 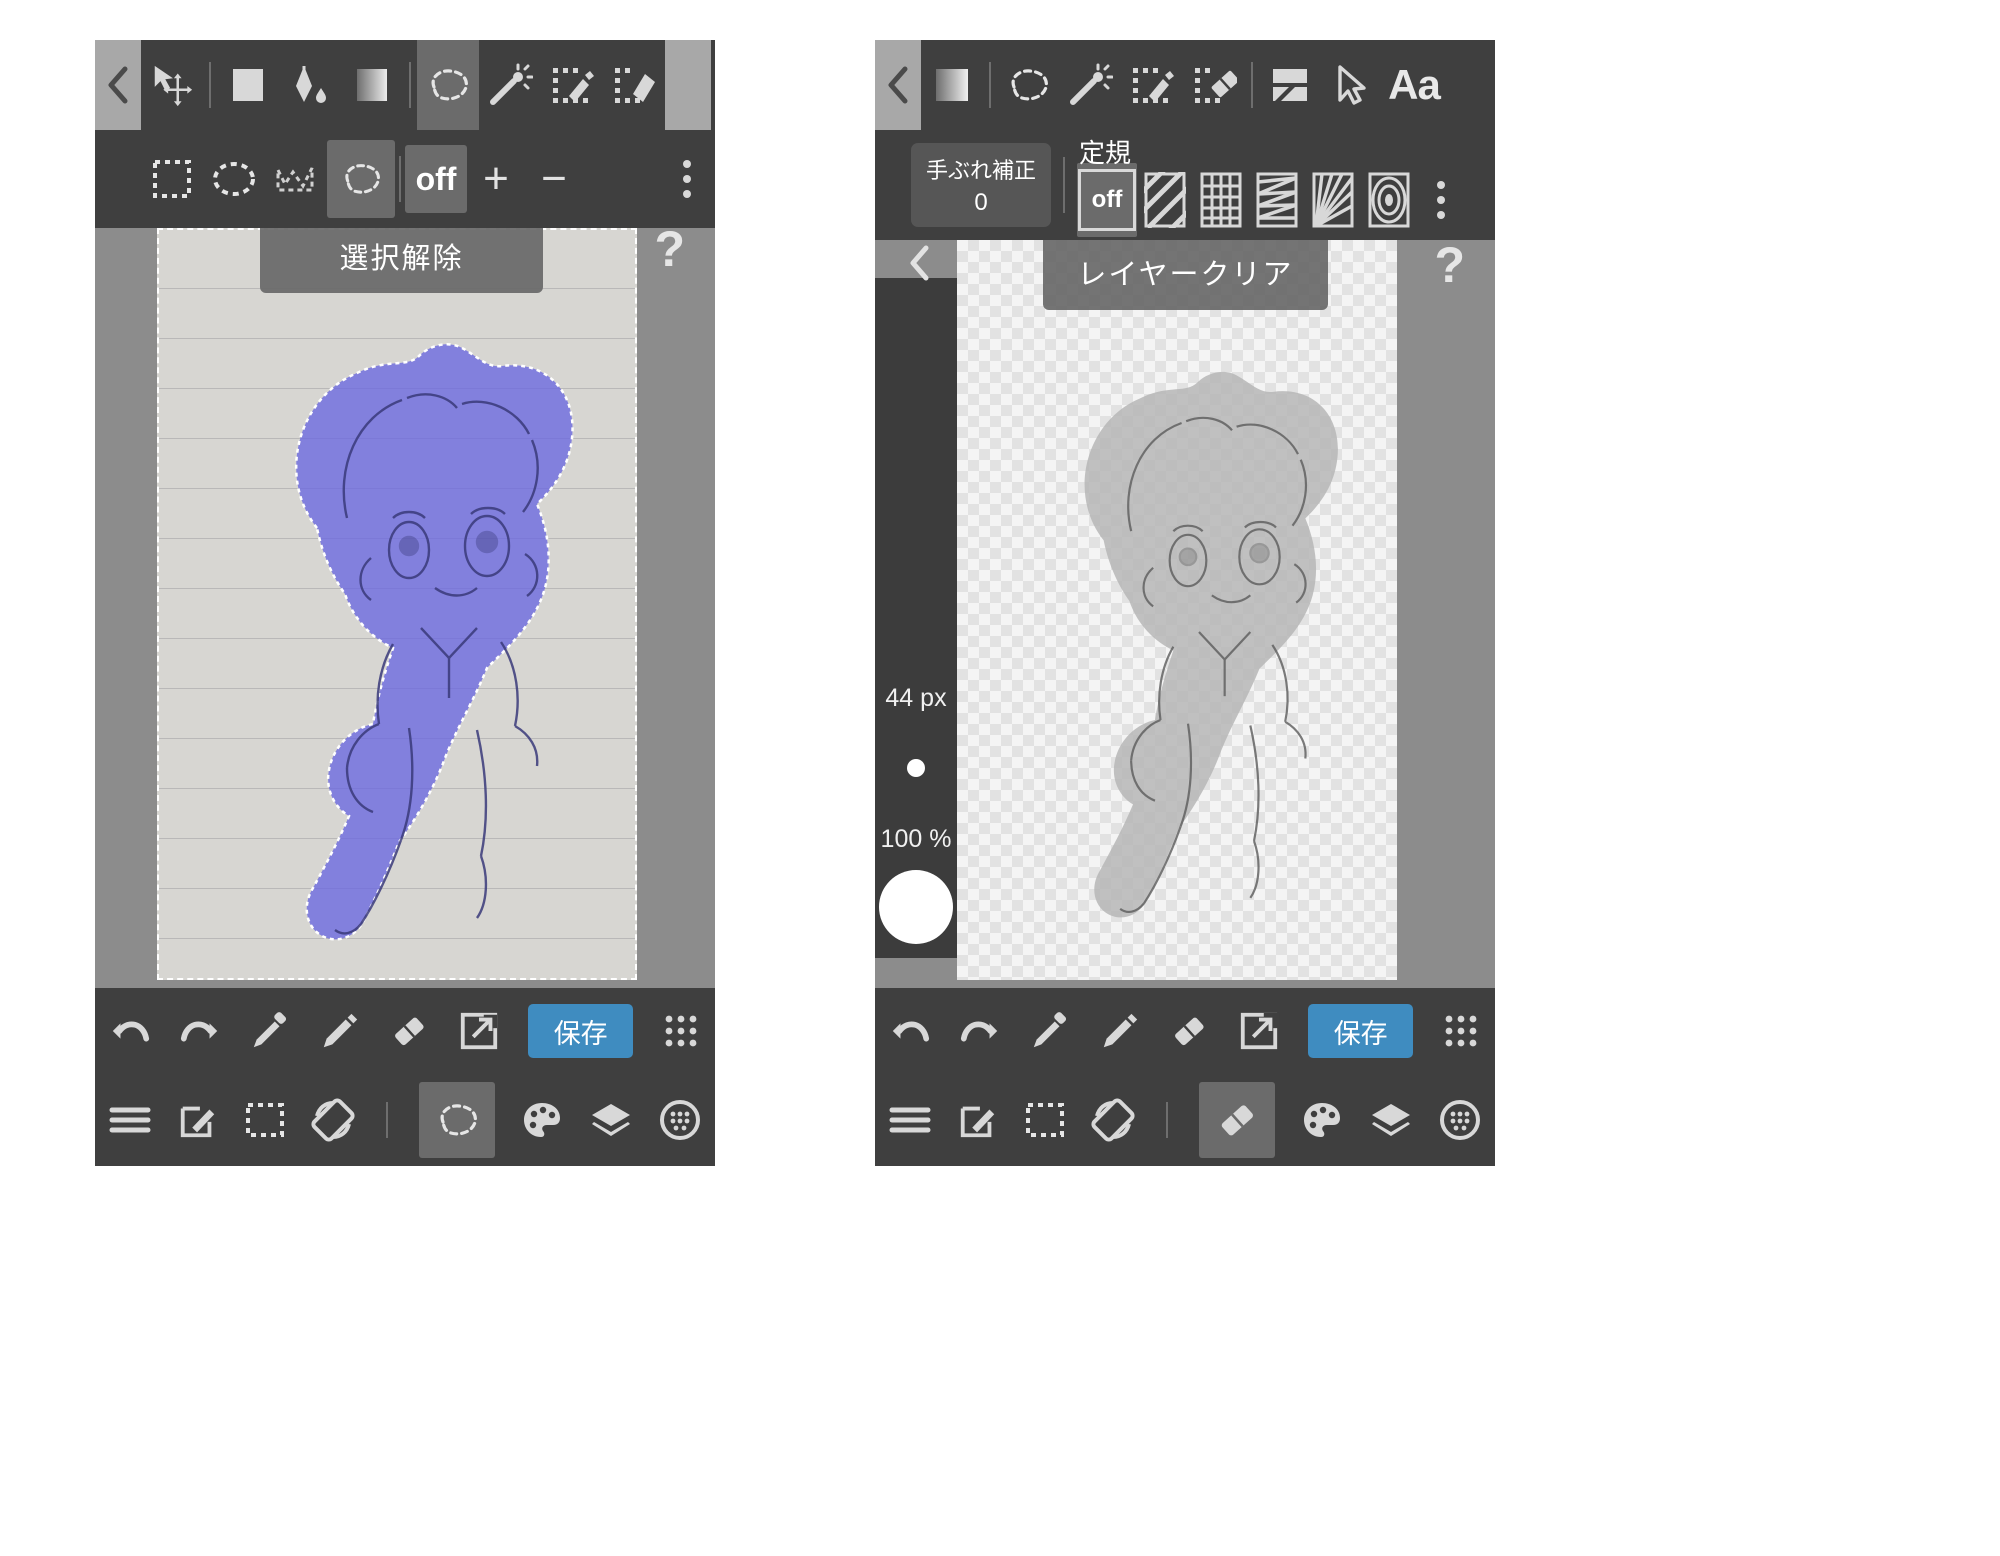 I want to click on left-second-toolbar: off + −, so click(x=405, y=179).